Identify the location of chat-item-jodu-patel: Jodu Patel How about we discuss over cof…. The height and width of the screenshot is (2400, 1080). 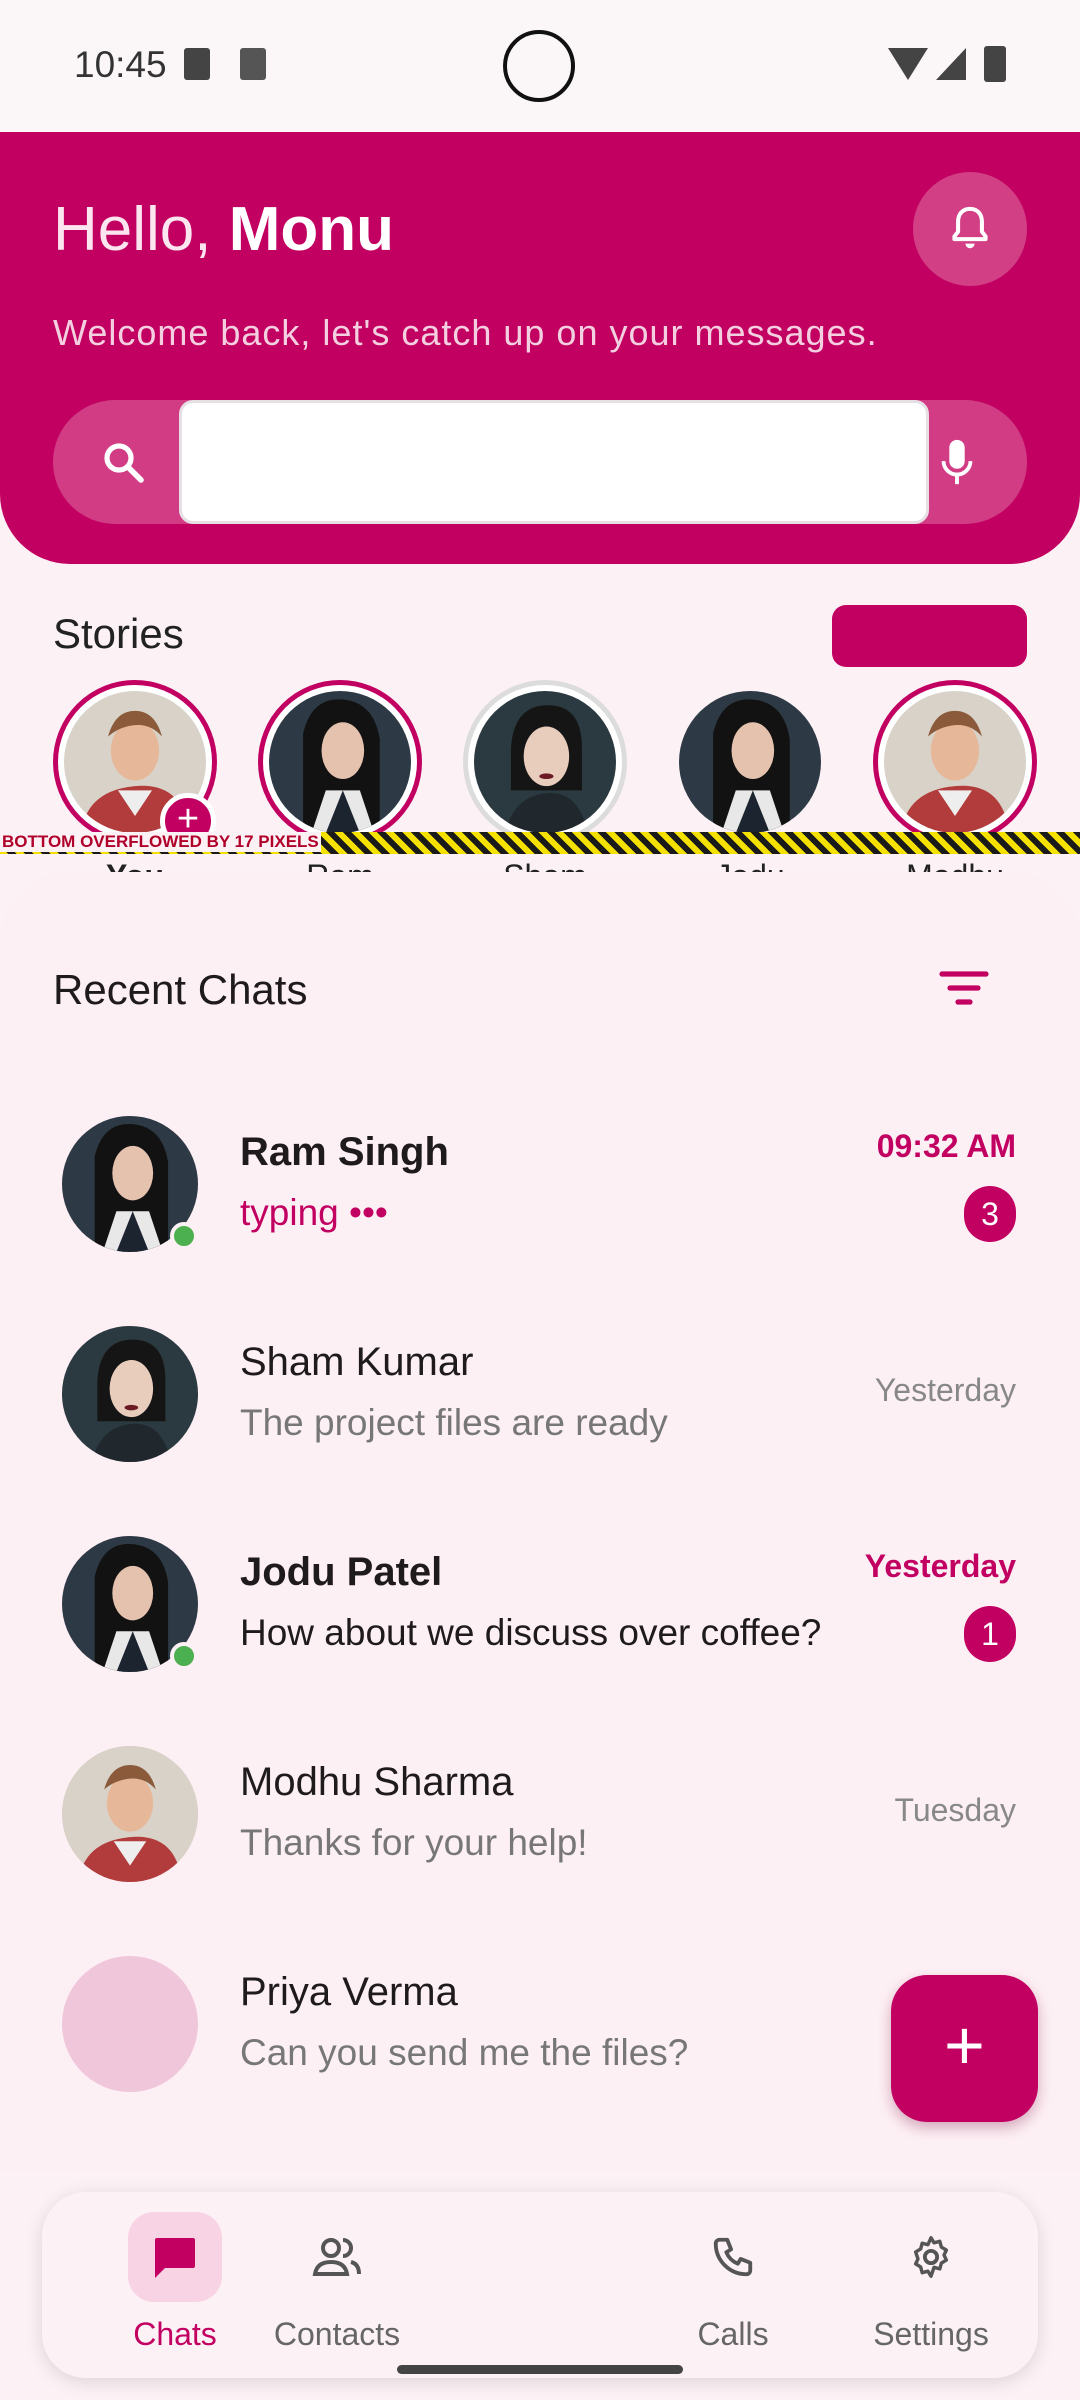
(540, 1641).